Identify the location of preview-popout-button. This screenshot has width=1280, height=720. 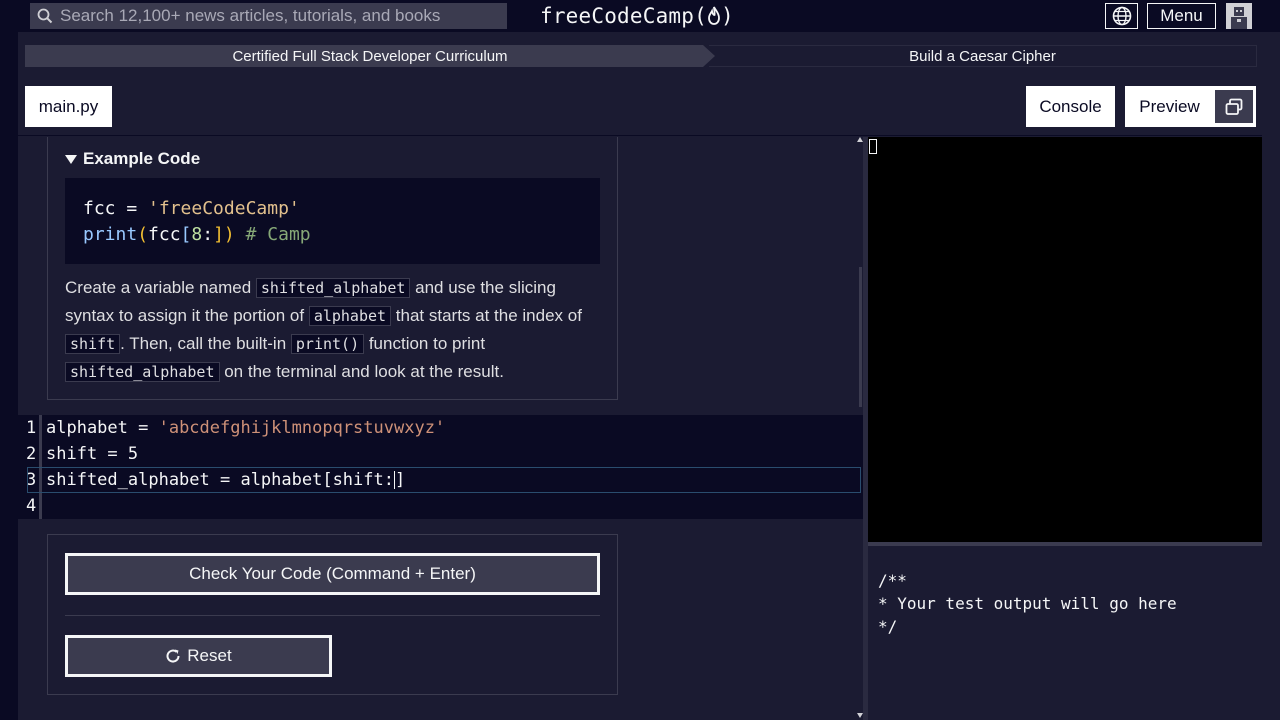
(1234, 106).